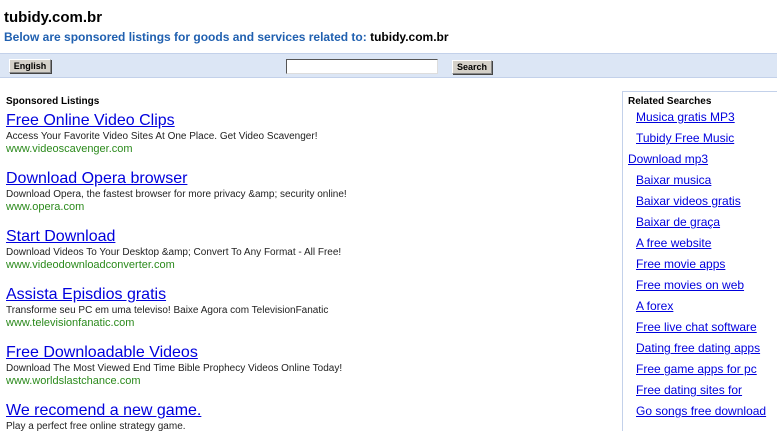 The image size is (777, 433). Describe the element at coordinates (702, 246) in the screenshot. I see `related-search-link: A free website` at that location.